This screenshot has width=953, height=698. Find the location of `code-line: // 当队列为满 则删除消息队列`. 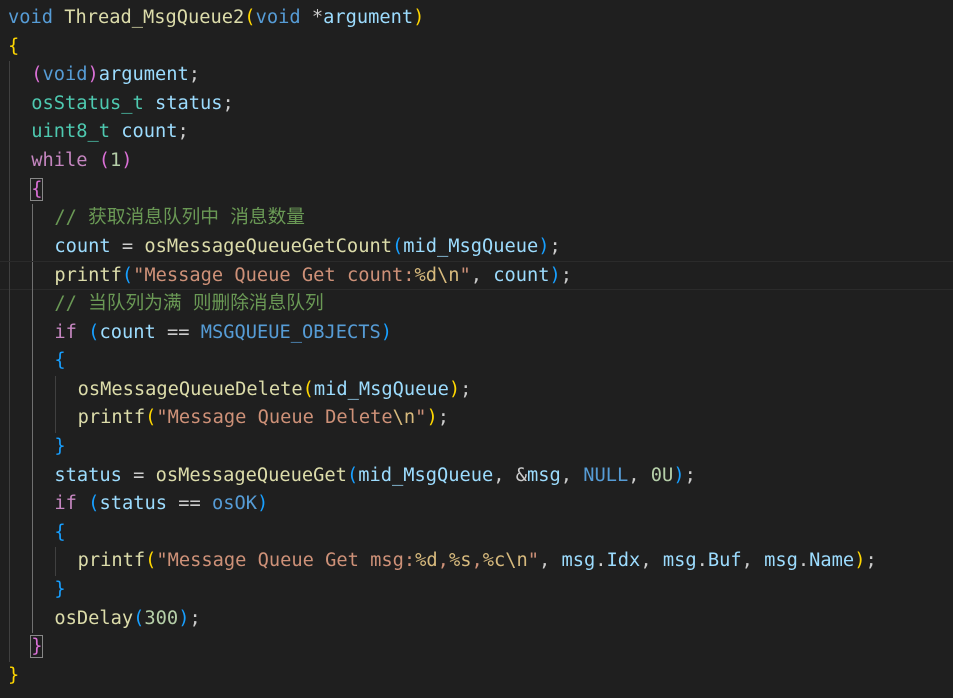

code-line: // 当队列为满 则删除消息队列 is located at coordinates (476, 304).